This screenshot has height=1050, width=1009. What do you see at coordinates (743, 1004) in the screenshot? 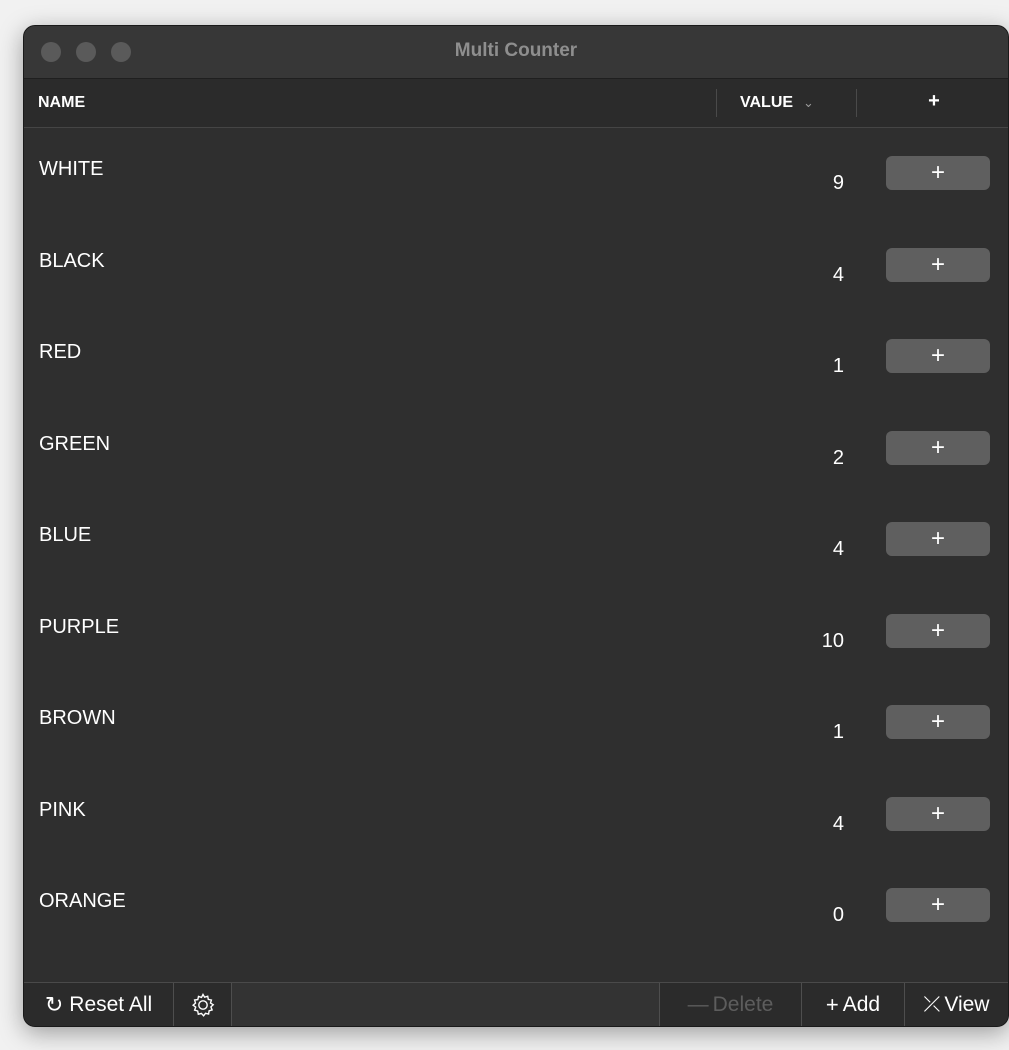
I see `delete-label: Delete` at bounding box center [743, 1004].